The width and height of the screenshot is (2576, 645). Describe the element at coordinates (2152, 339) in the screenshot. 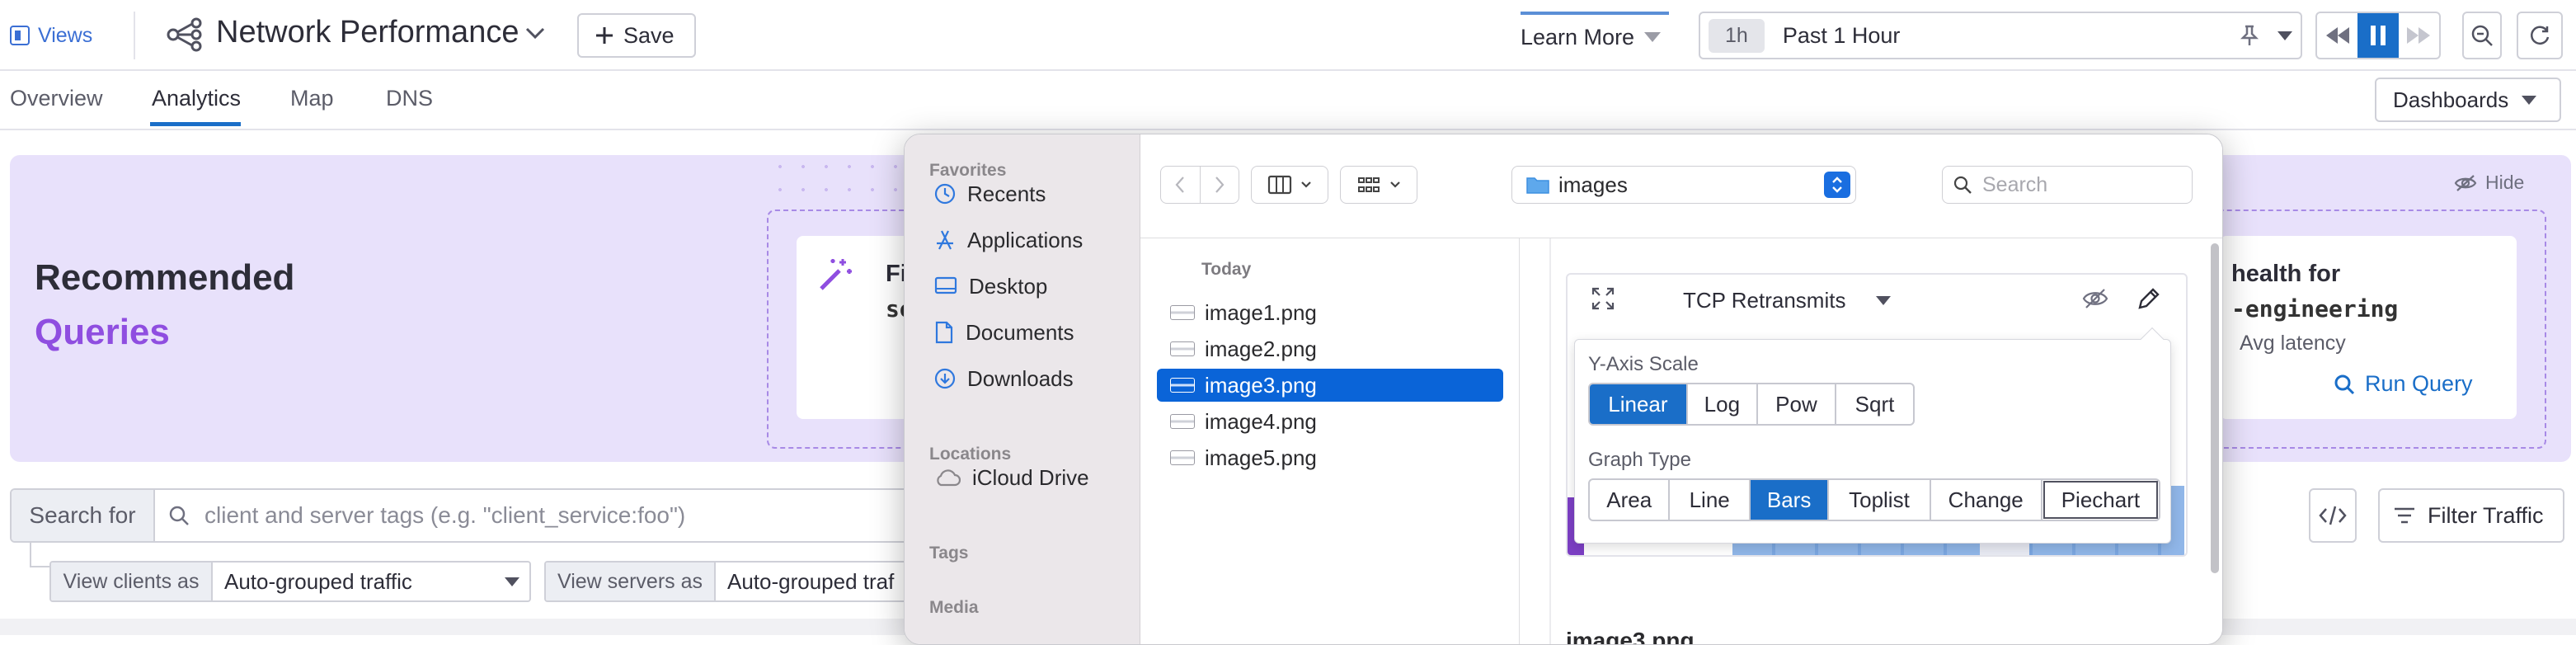

I see `popover-arrow` at that location.